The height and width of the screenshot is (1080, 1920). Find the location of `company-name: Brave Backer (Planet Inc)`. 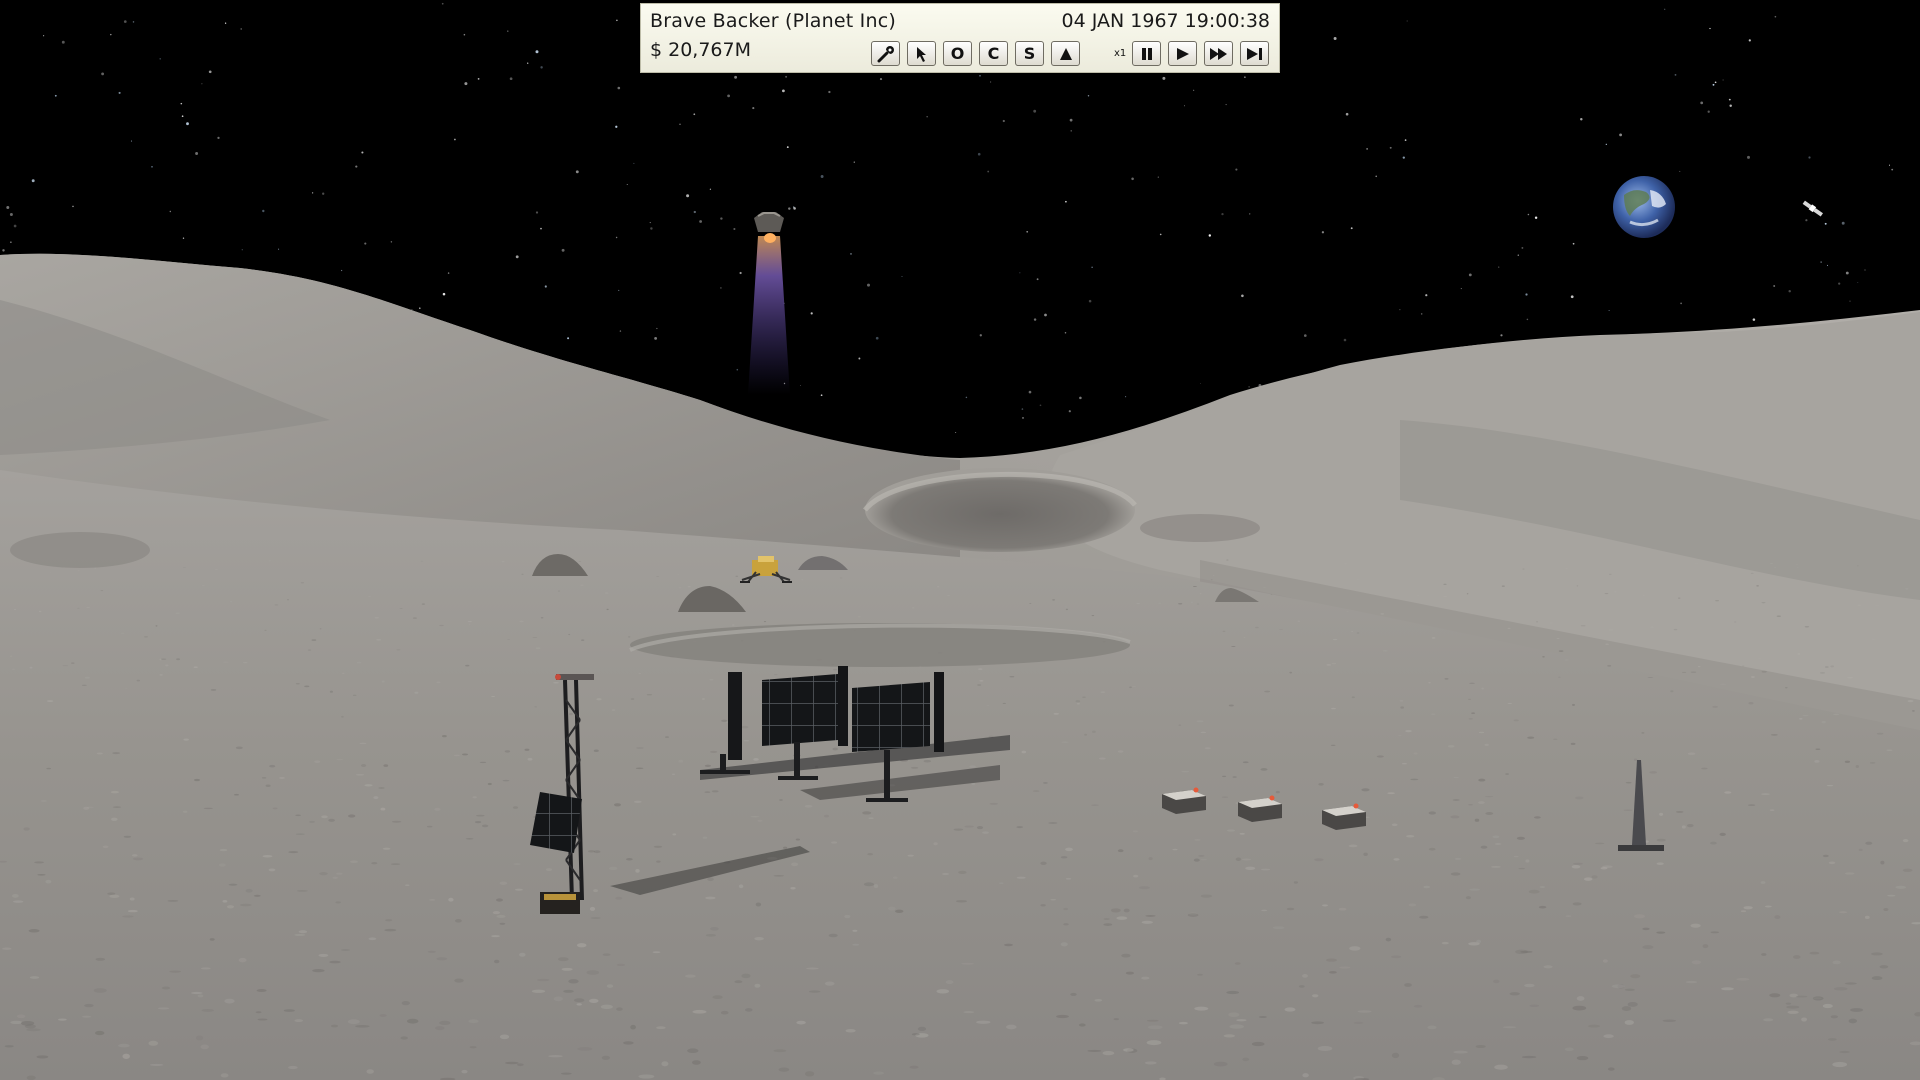

company-name: Brave Backer (Planet Inc) is located at coordinates (773, 21).